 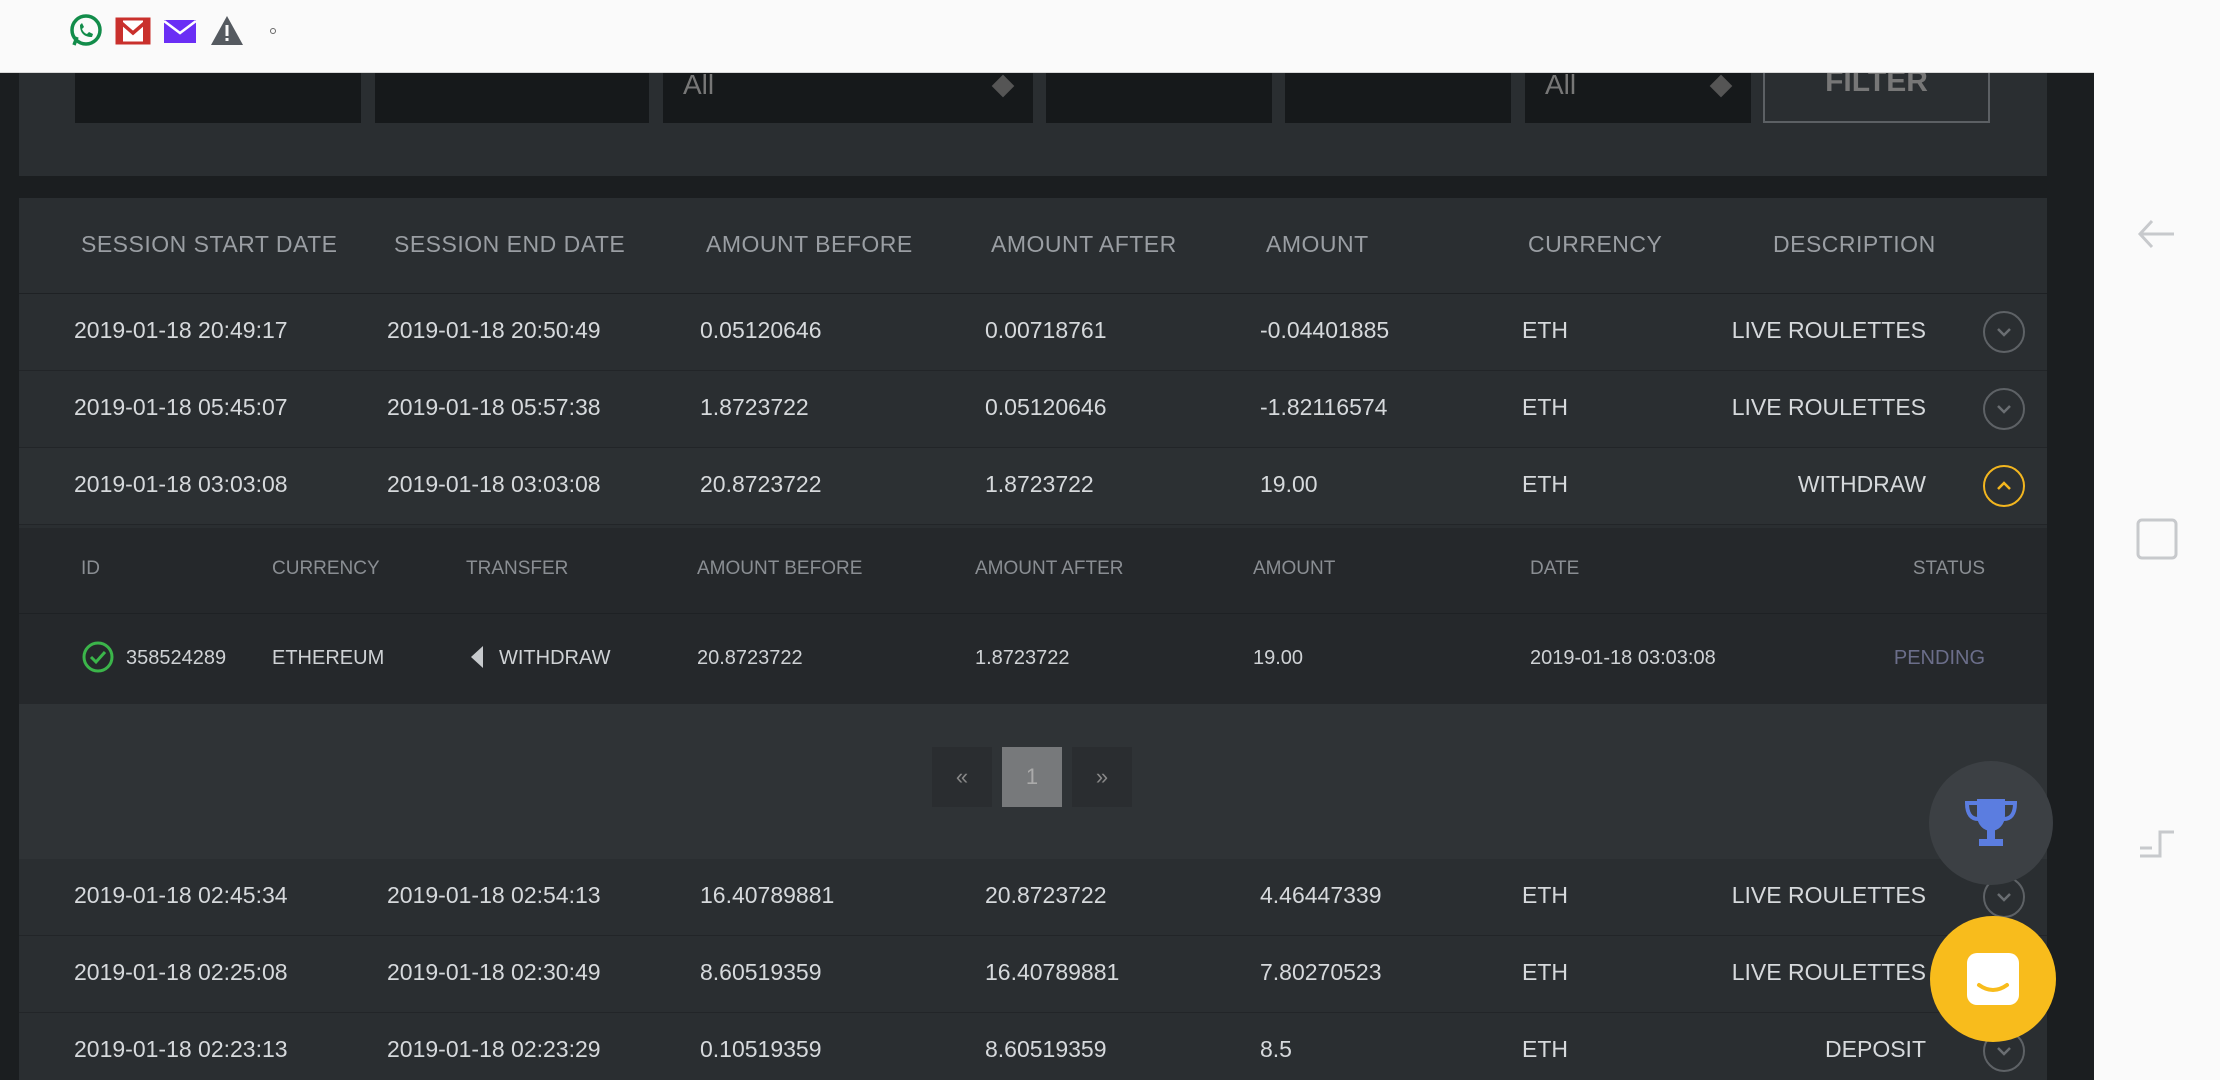 I want to click on navigation-bar, so click(x=2157, y=540).